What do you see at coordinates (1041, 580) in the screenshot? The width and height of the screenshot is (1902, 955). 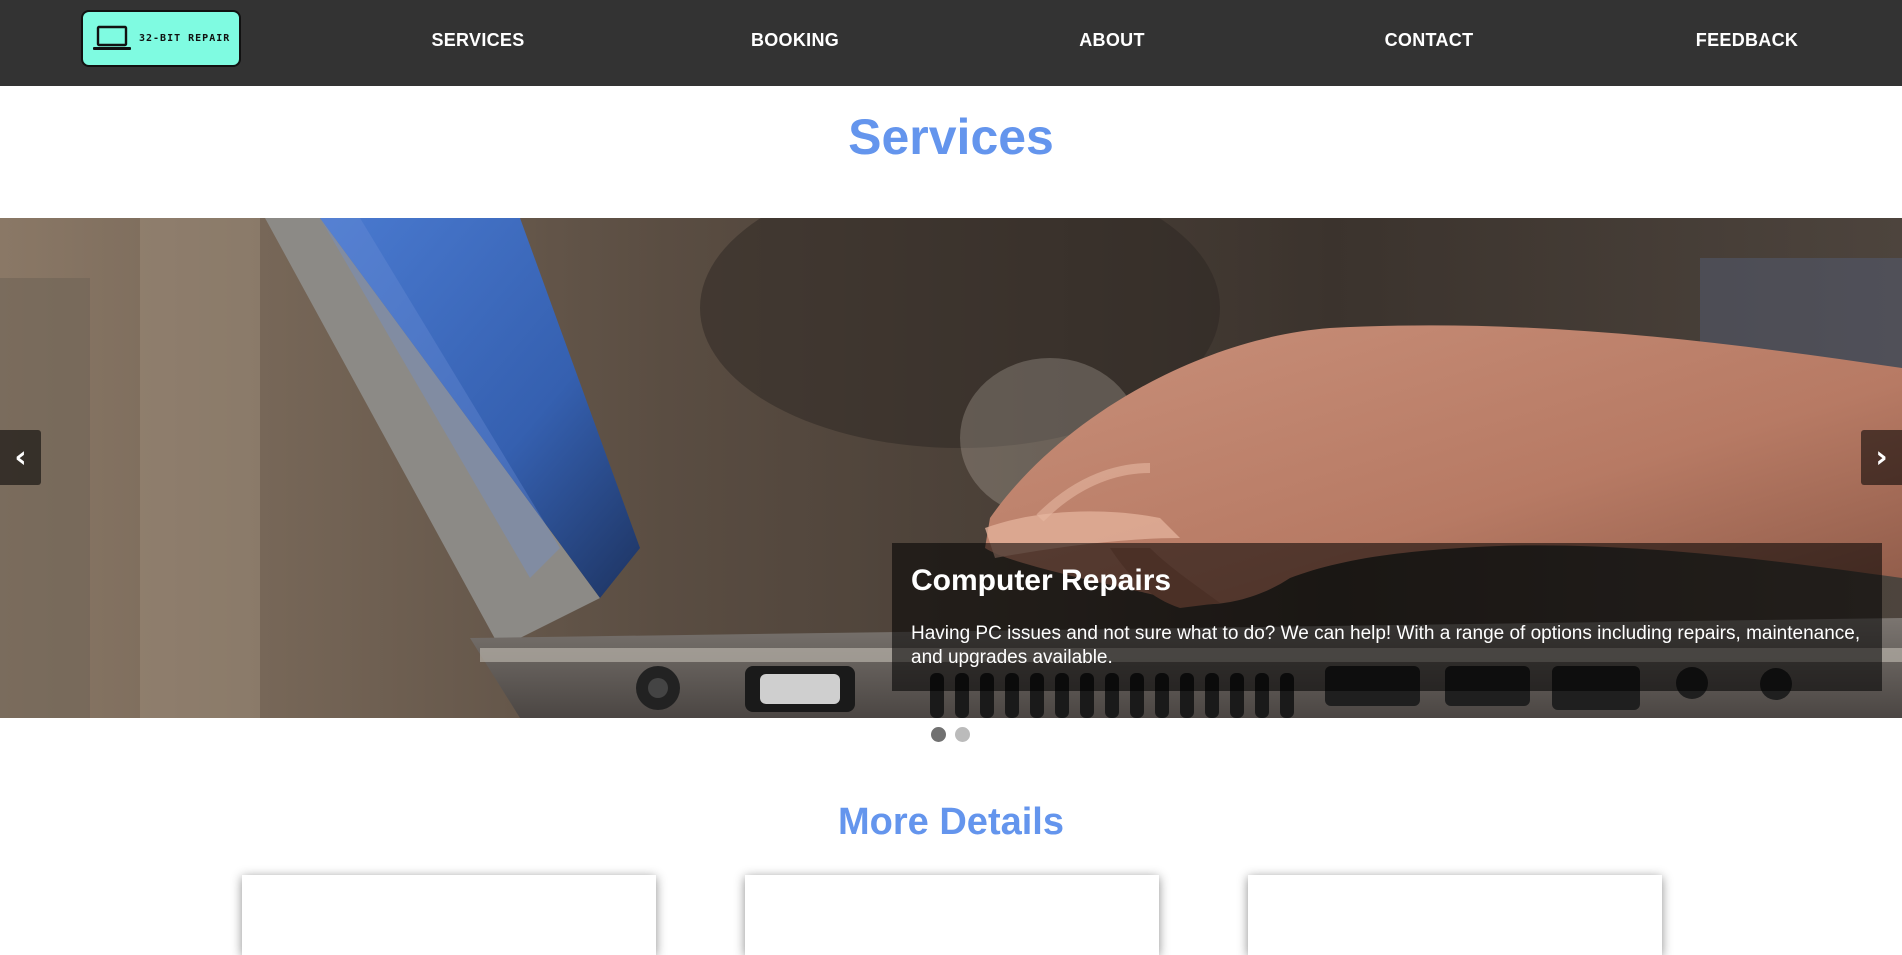 I see `slide-caption-title: Computer Repairs` at bounding box center [1041, 580].